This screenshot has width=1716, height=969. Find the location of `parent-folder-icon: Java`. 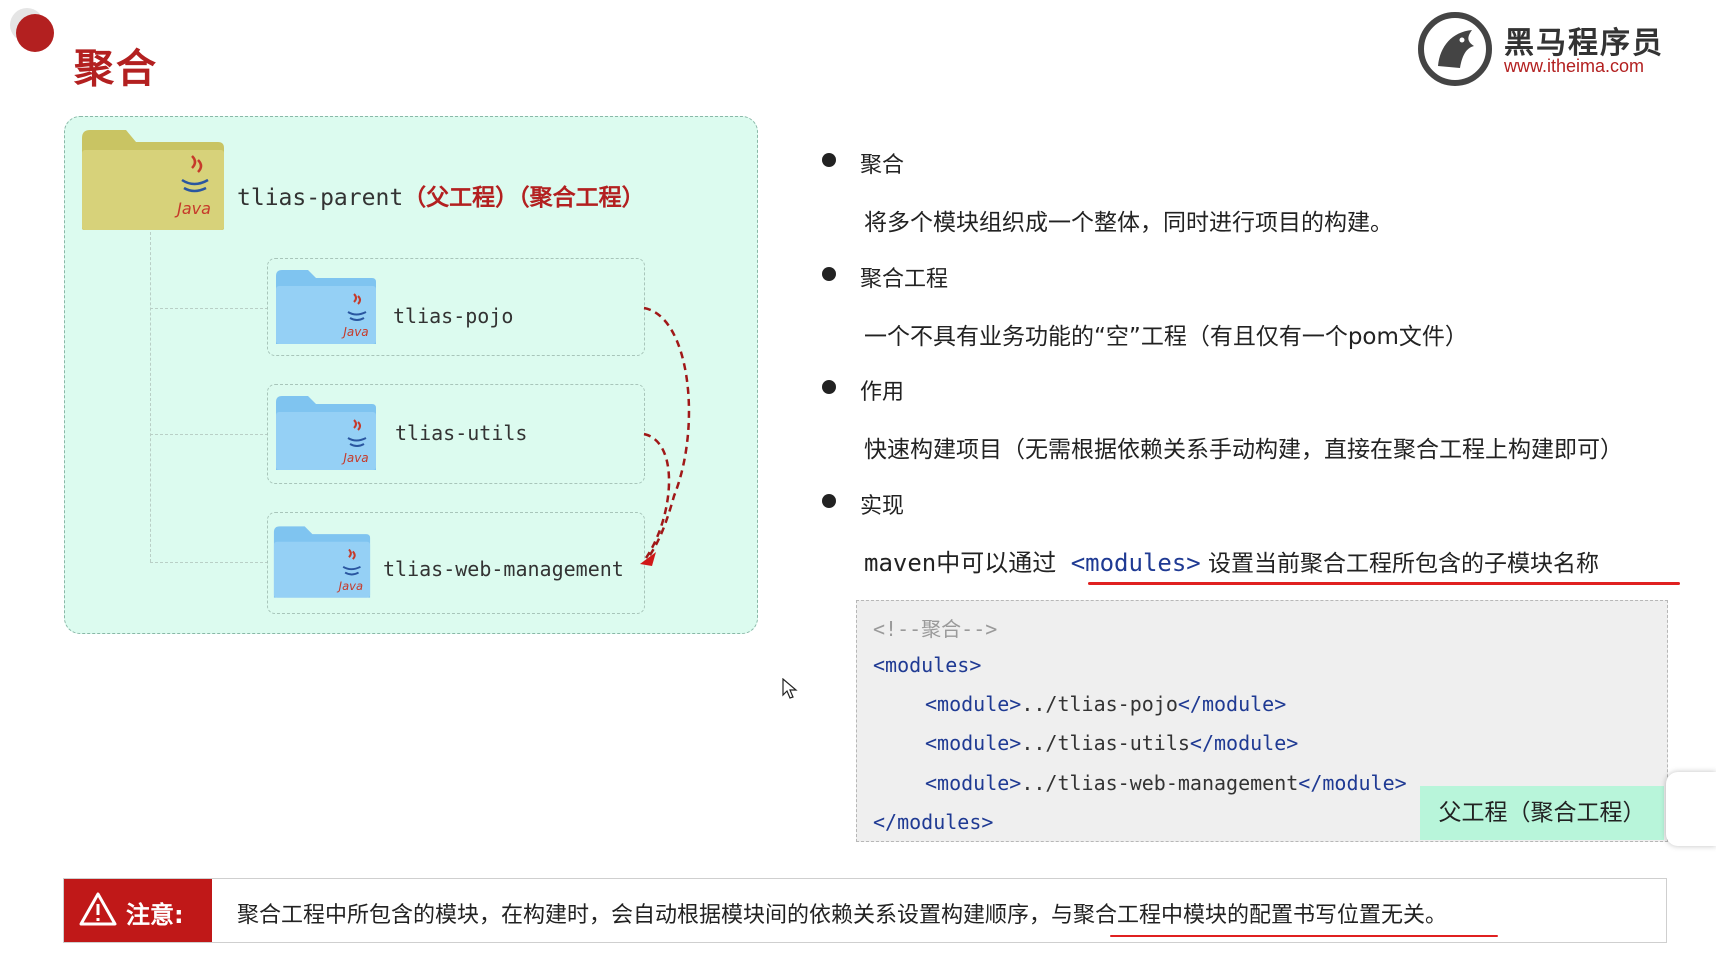

parent-folder-icon: Java is located at coordinates (153, 180).